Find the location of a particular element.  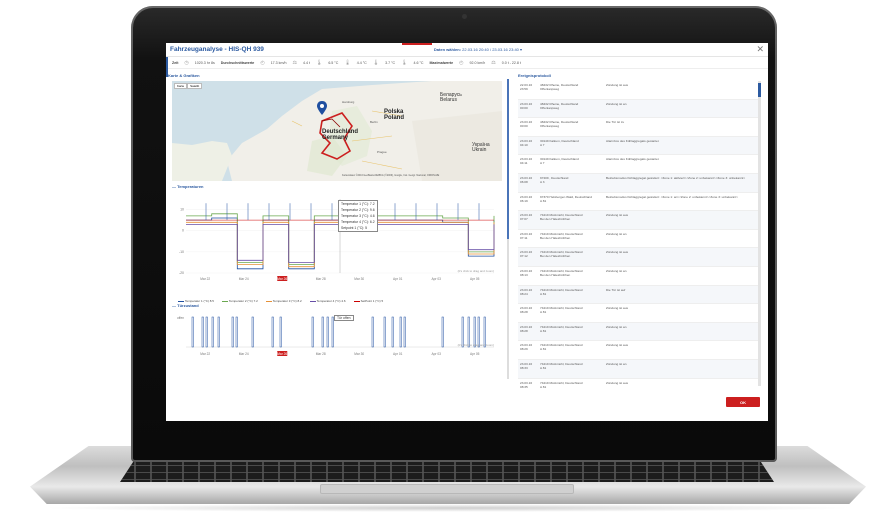

legend-item: Temperatur 4 (°C) 4.6 is located at coordinates (327, 301).